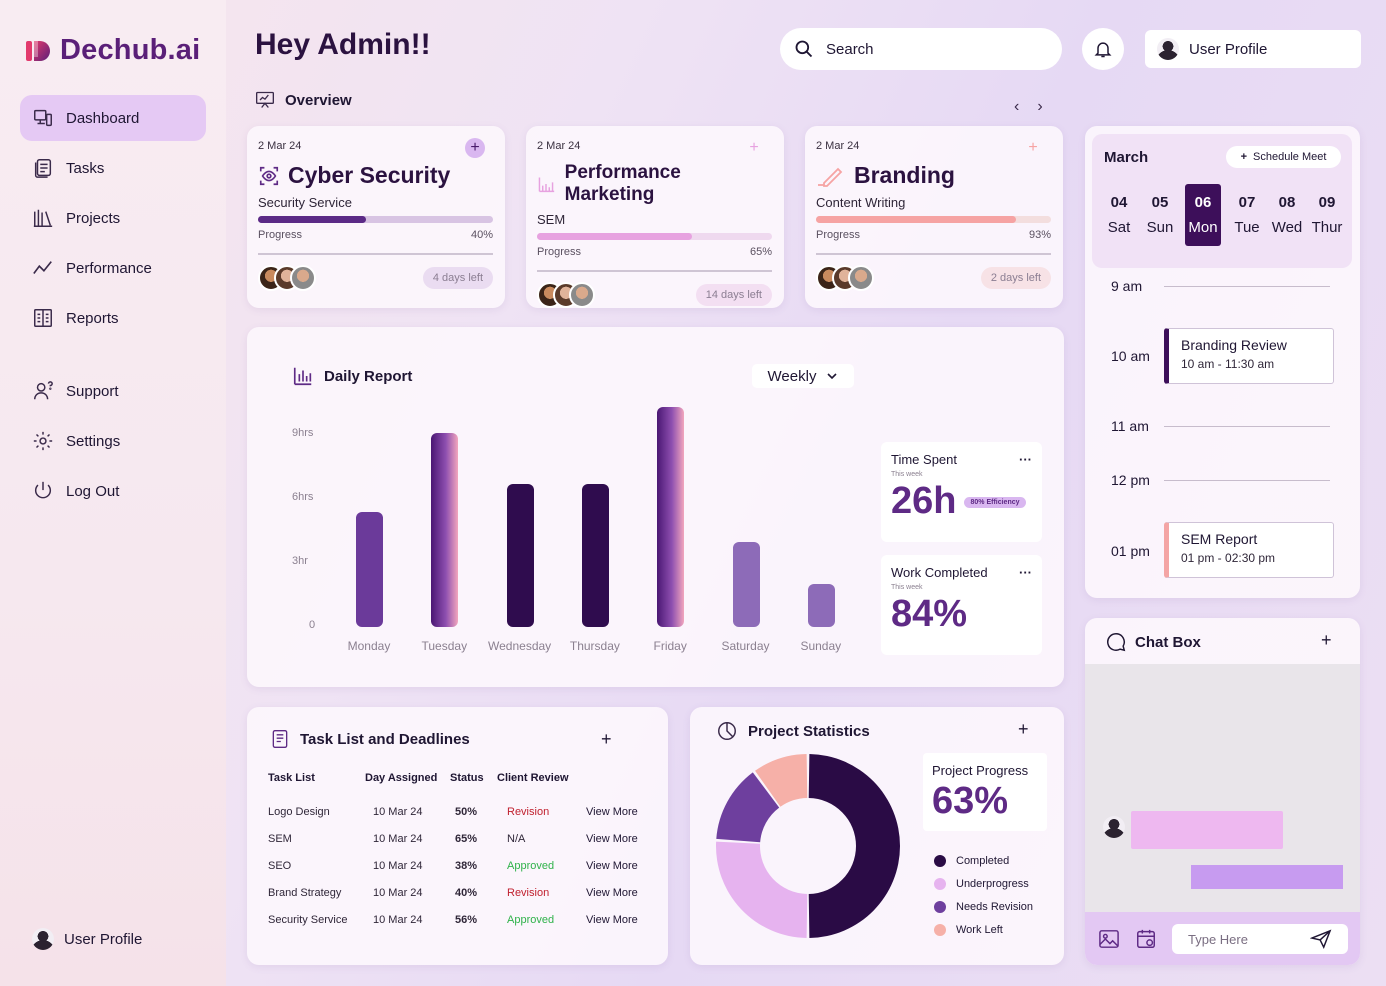 The width and height of the screenshot is (1386, 986). I want to click on task-name: Logo Design, so click(299, 812).